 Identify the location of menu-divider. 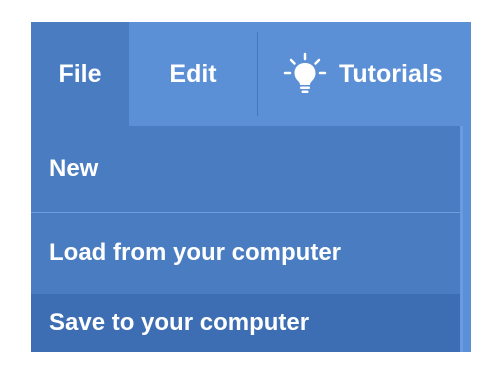
(257, 74).